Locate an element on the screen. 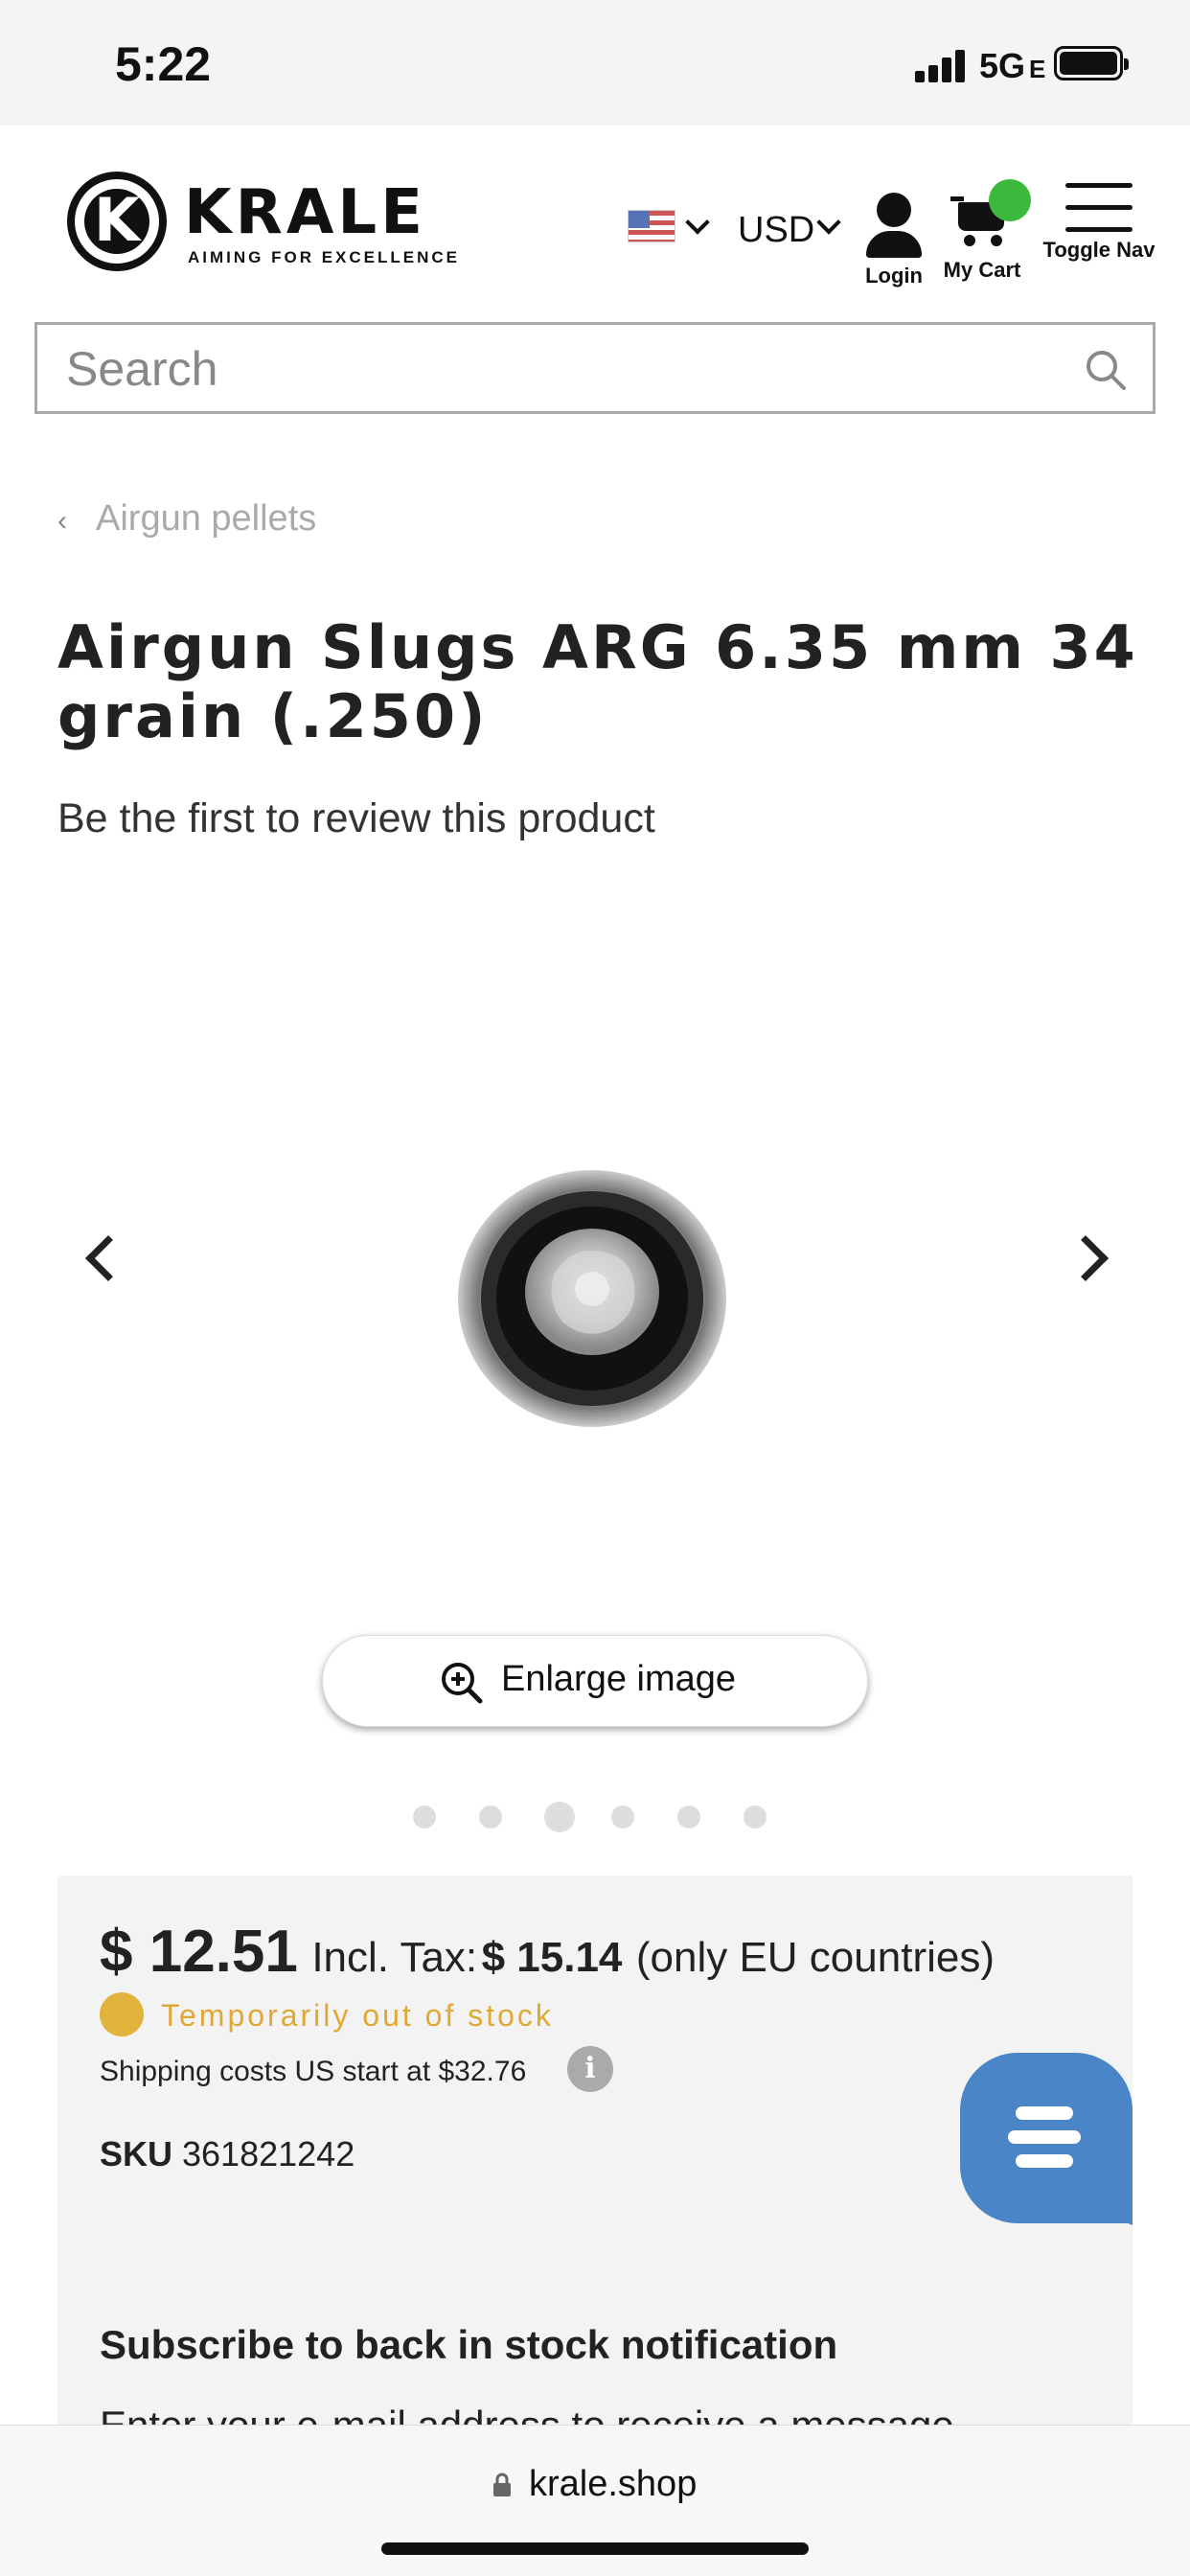  home-indicator is located at coordinates (595, 2548).